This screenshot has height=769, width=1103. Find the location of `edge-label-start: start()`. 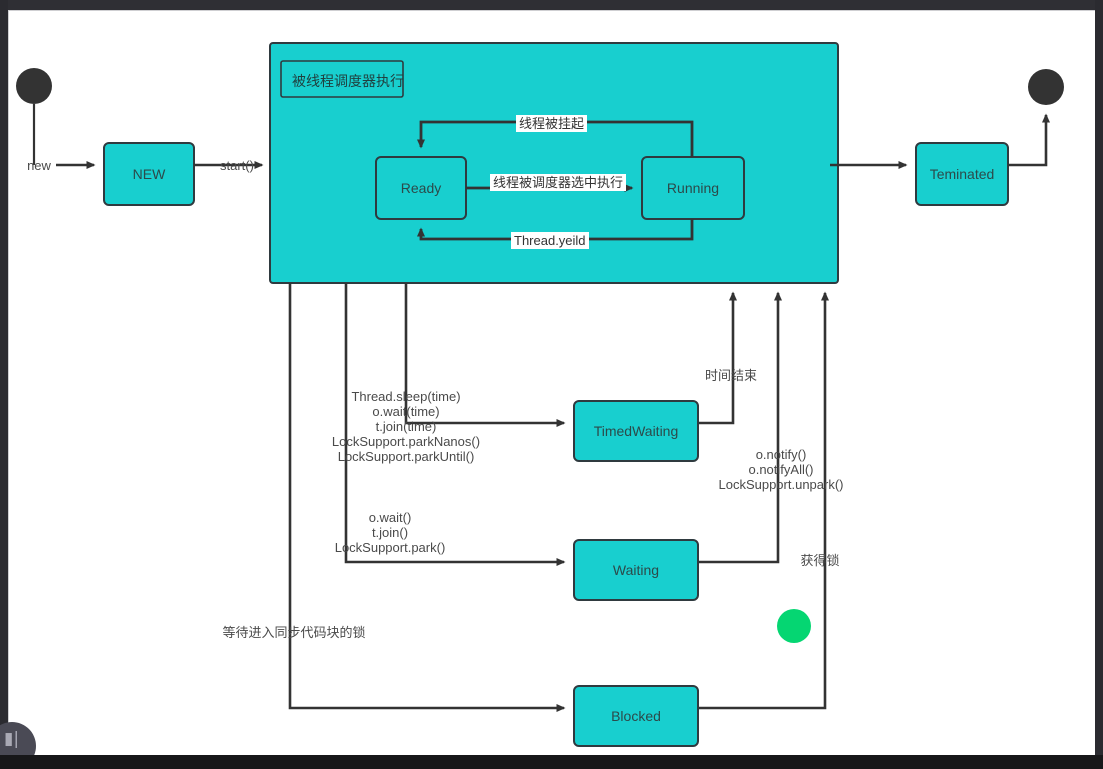

edge-label-start: start() is located at coordinates (237, 165).